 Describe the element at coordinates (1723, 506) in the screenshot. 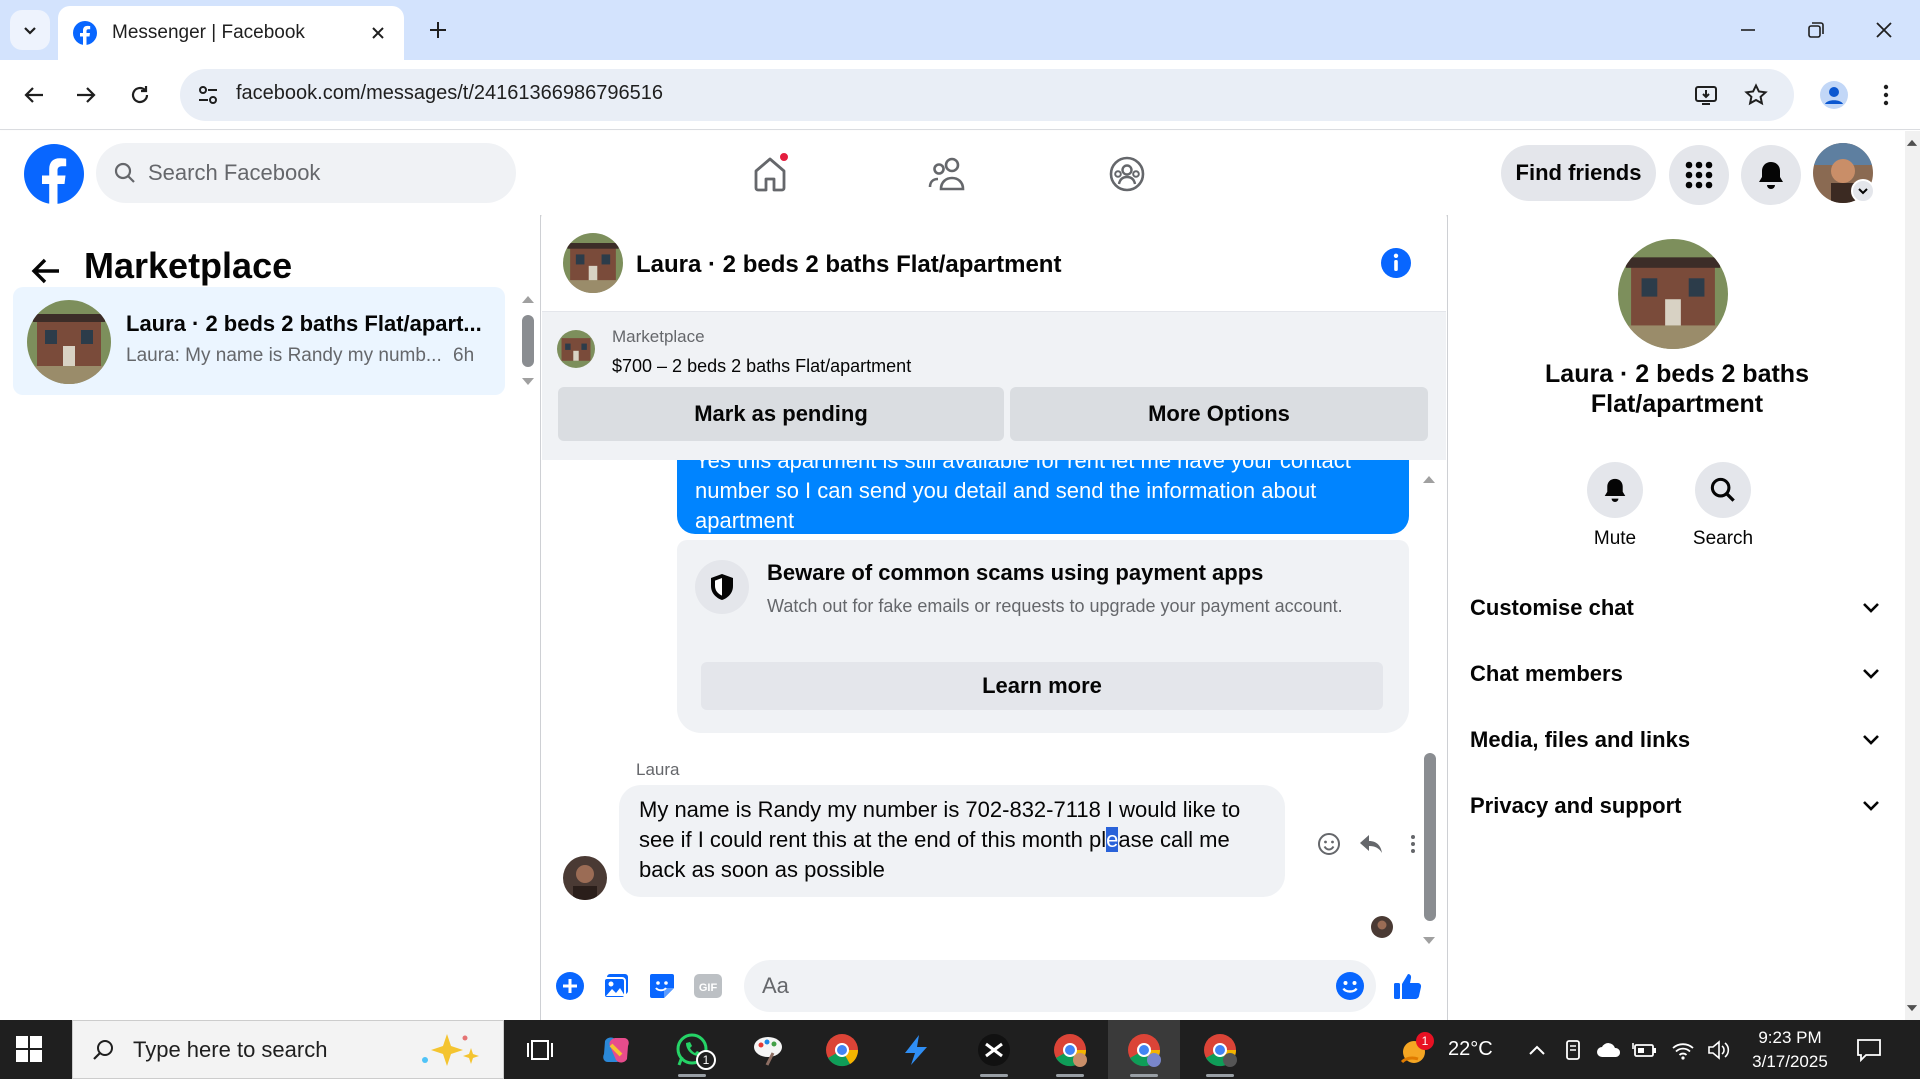

I see `search-in-chat-button: Search` at that location.